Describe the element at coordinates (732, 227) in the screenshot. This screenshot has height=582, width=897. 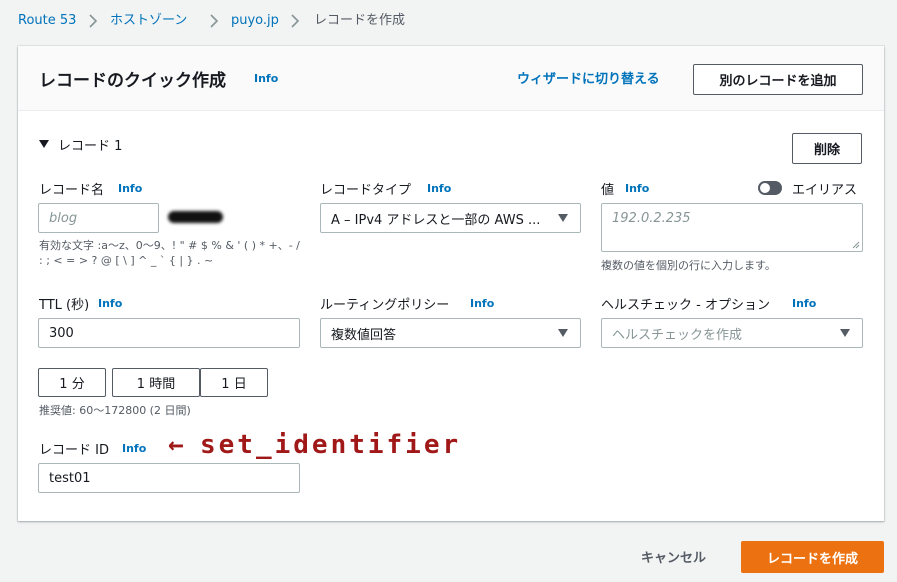
I see `value-textarea: 192.0.2.235` at that location.